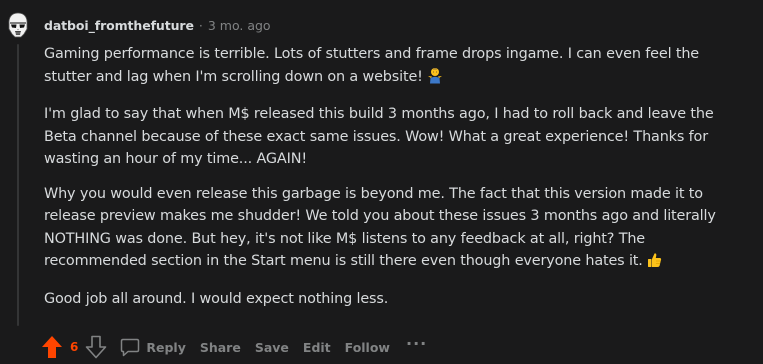 The image size is (763, 364). I want to click on stormtrooper-avatar-icon, so click(18, 25).